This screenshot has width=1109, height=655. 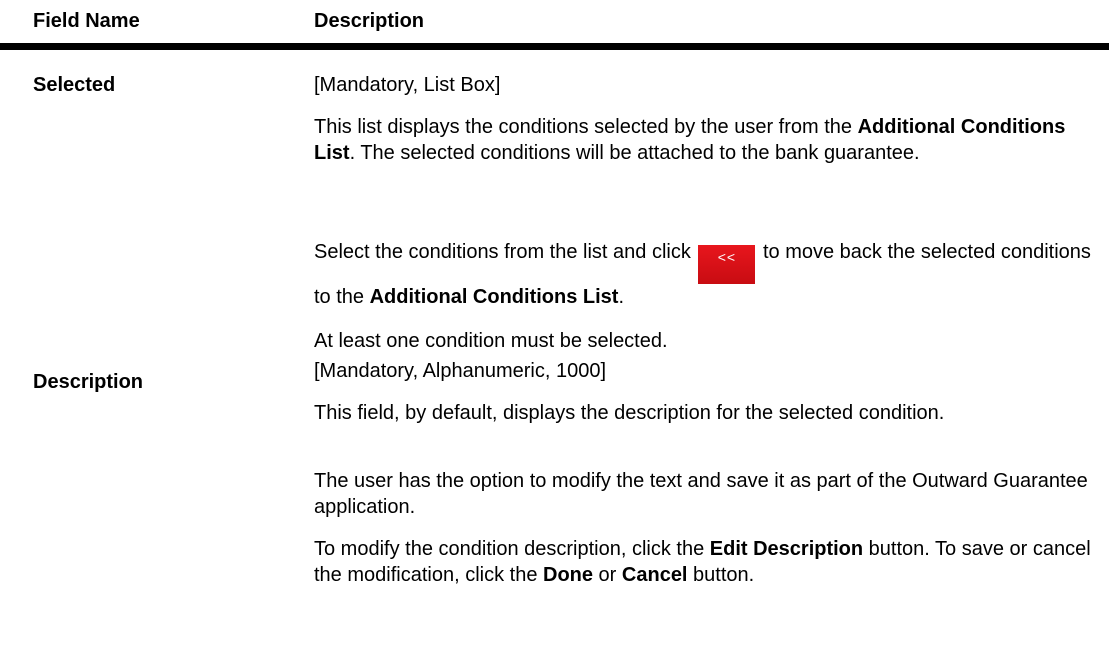 I want to click on bold-text: Edit Description, so click(x=786, y=549).